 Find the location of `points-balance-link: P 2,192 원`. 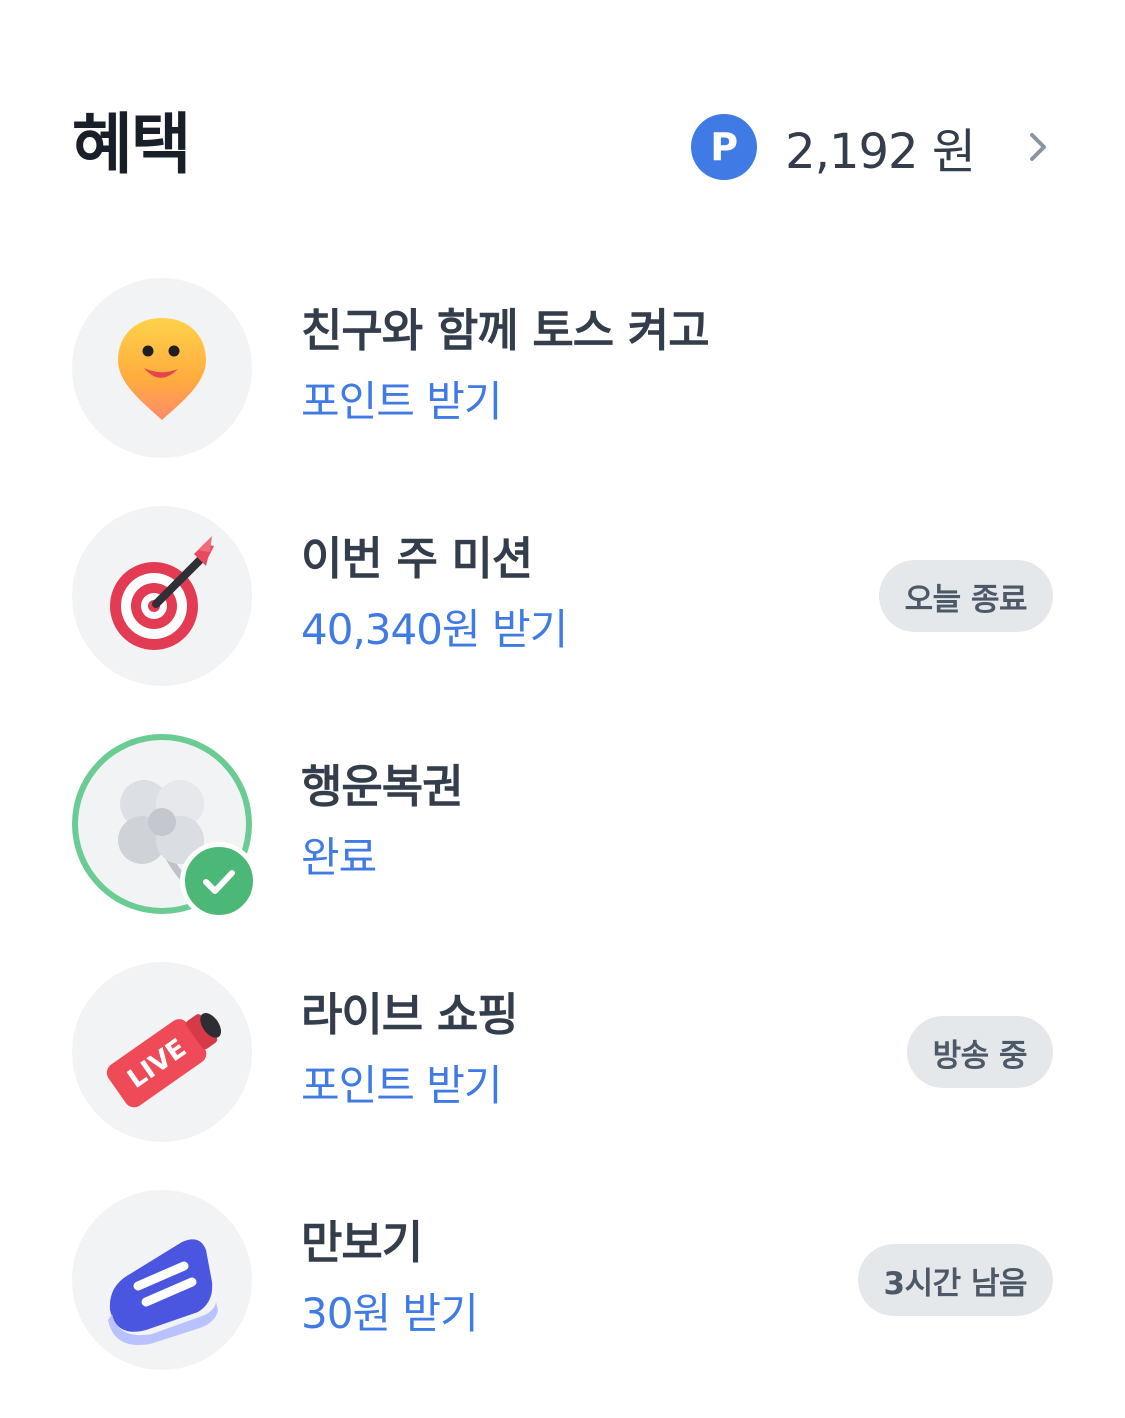

points-balance-link: P 2,192 원 is located at coordinates (872, 147).